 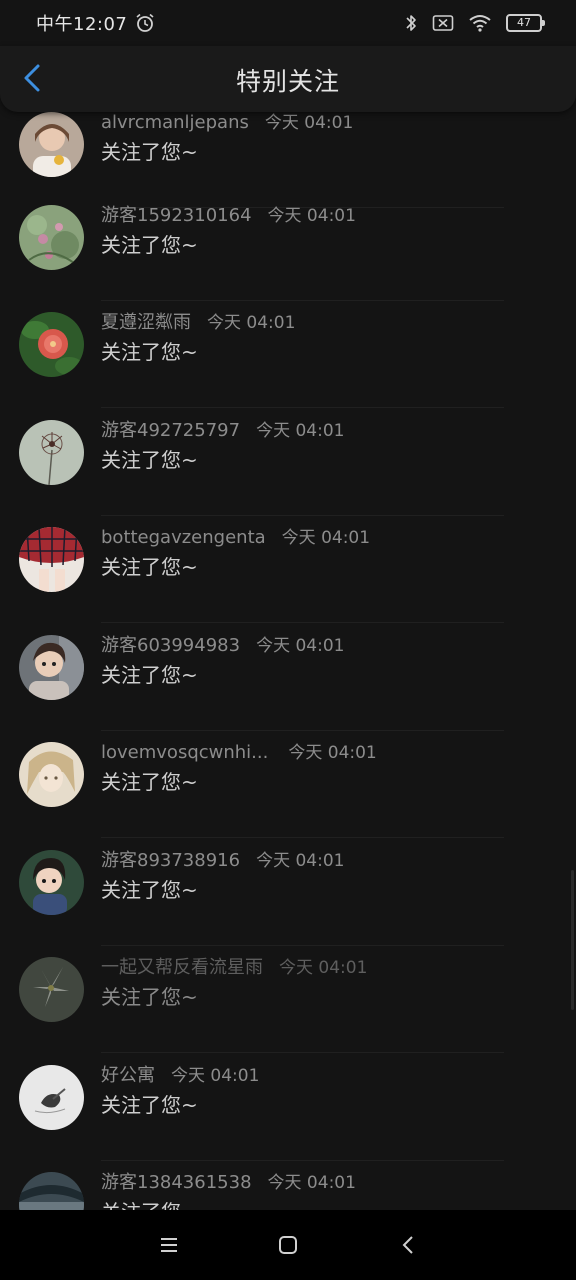 I want to click on home-button, so click(x=288, y=1245).